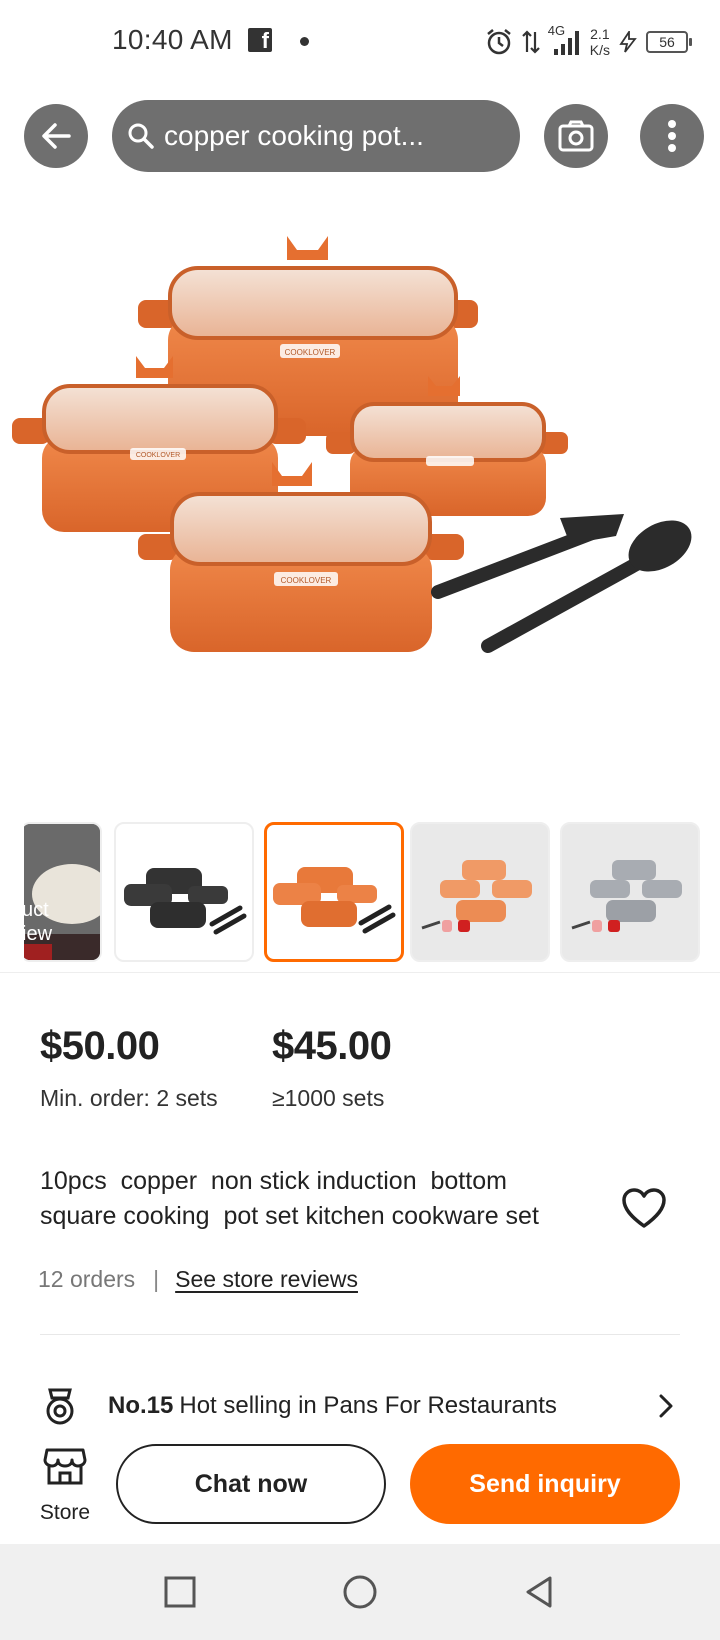  Describe the element at coordinates (666, 1406) in the screenshot. I see `chevron-right-icon` at that location.